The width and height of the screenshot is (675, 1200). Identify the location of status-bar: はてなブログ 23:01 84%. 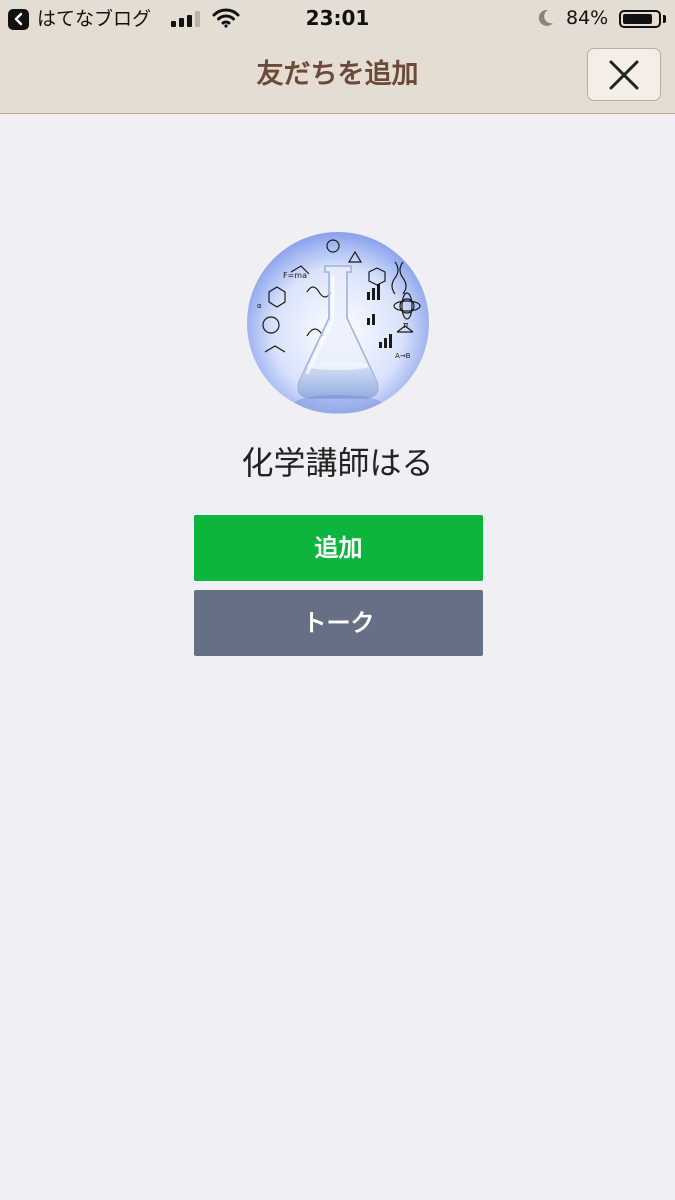
(337, 19).